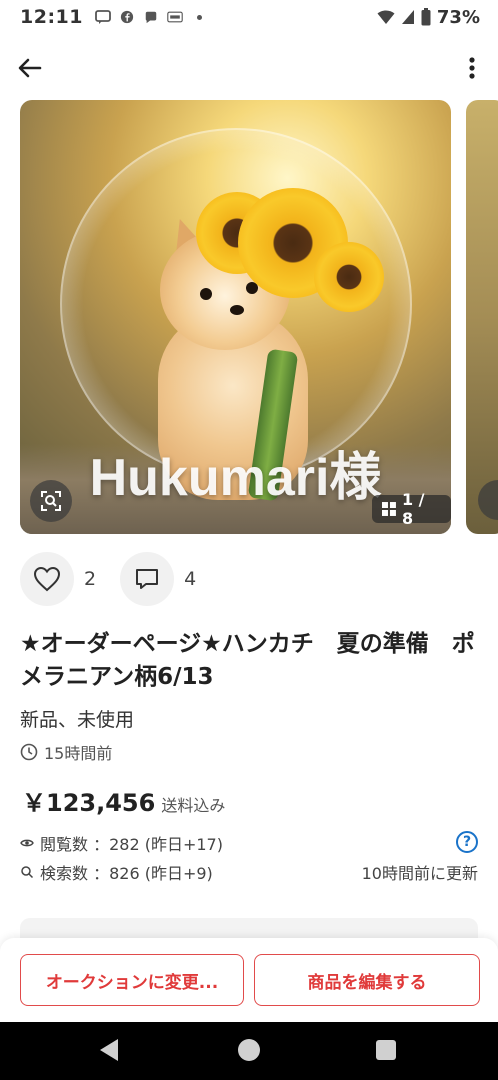 The image size is (498, 1080). I want to click on heart-icon, so click(47, 579).